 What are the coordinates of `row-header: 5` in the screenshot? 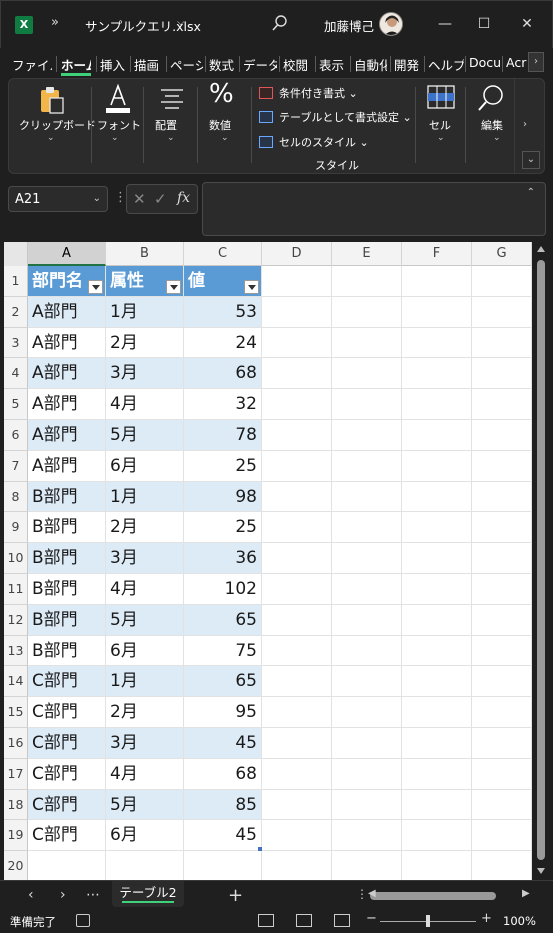 It's located at (16, 404).